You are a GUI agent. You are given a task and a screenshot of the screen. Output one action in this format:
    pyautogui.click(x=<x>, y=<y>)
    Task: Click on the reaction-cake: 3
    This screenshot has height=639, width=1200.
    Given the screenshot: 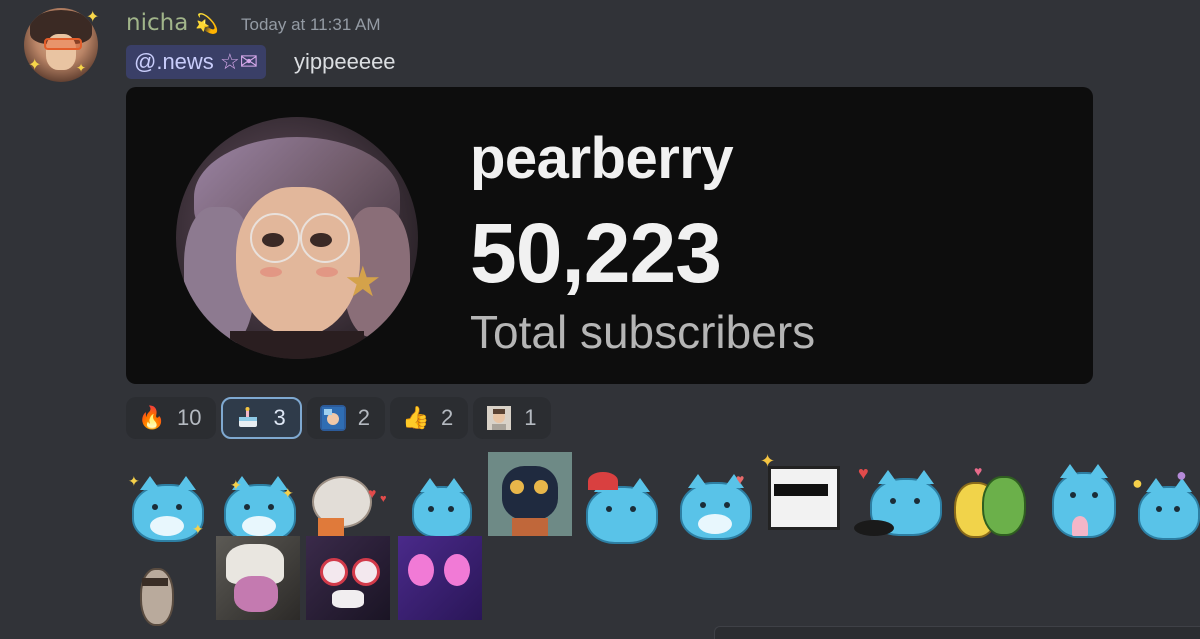 What is the action you would take?
    pyautogui.click(x=261, y=418)
    